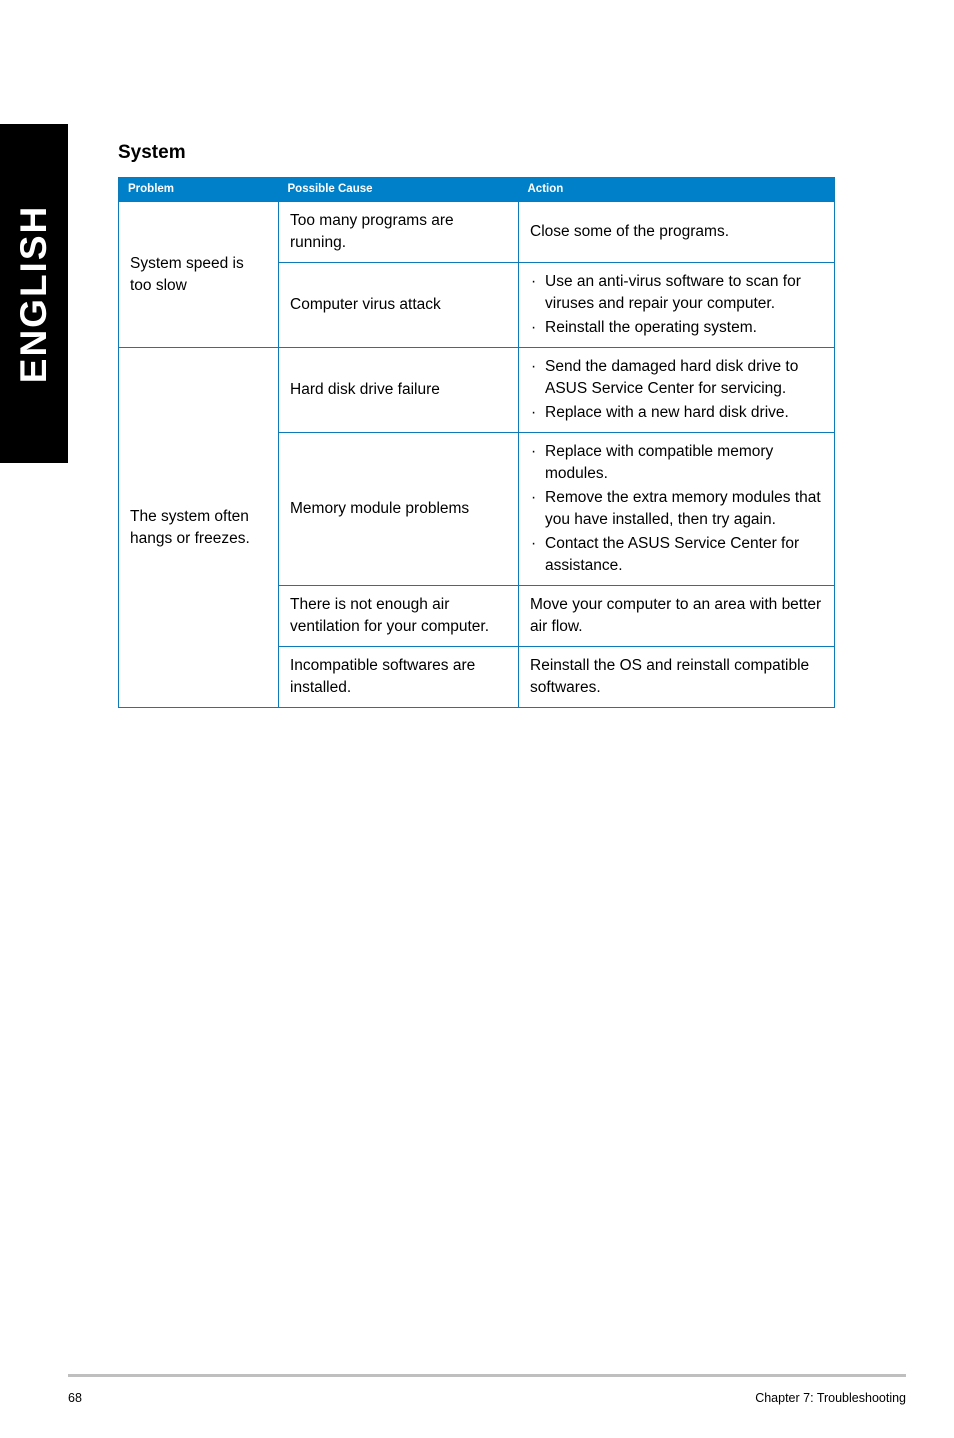 Image resolution: width=954 pixels, height=1438 pixels. What do you see at coordinates (398, 390) in the screenshot?
I see `cause-cell: Hard disk drive failure` at bounding box center [398, 390].